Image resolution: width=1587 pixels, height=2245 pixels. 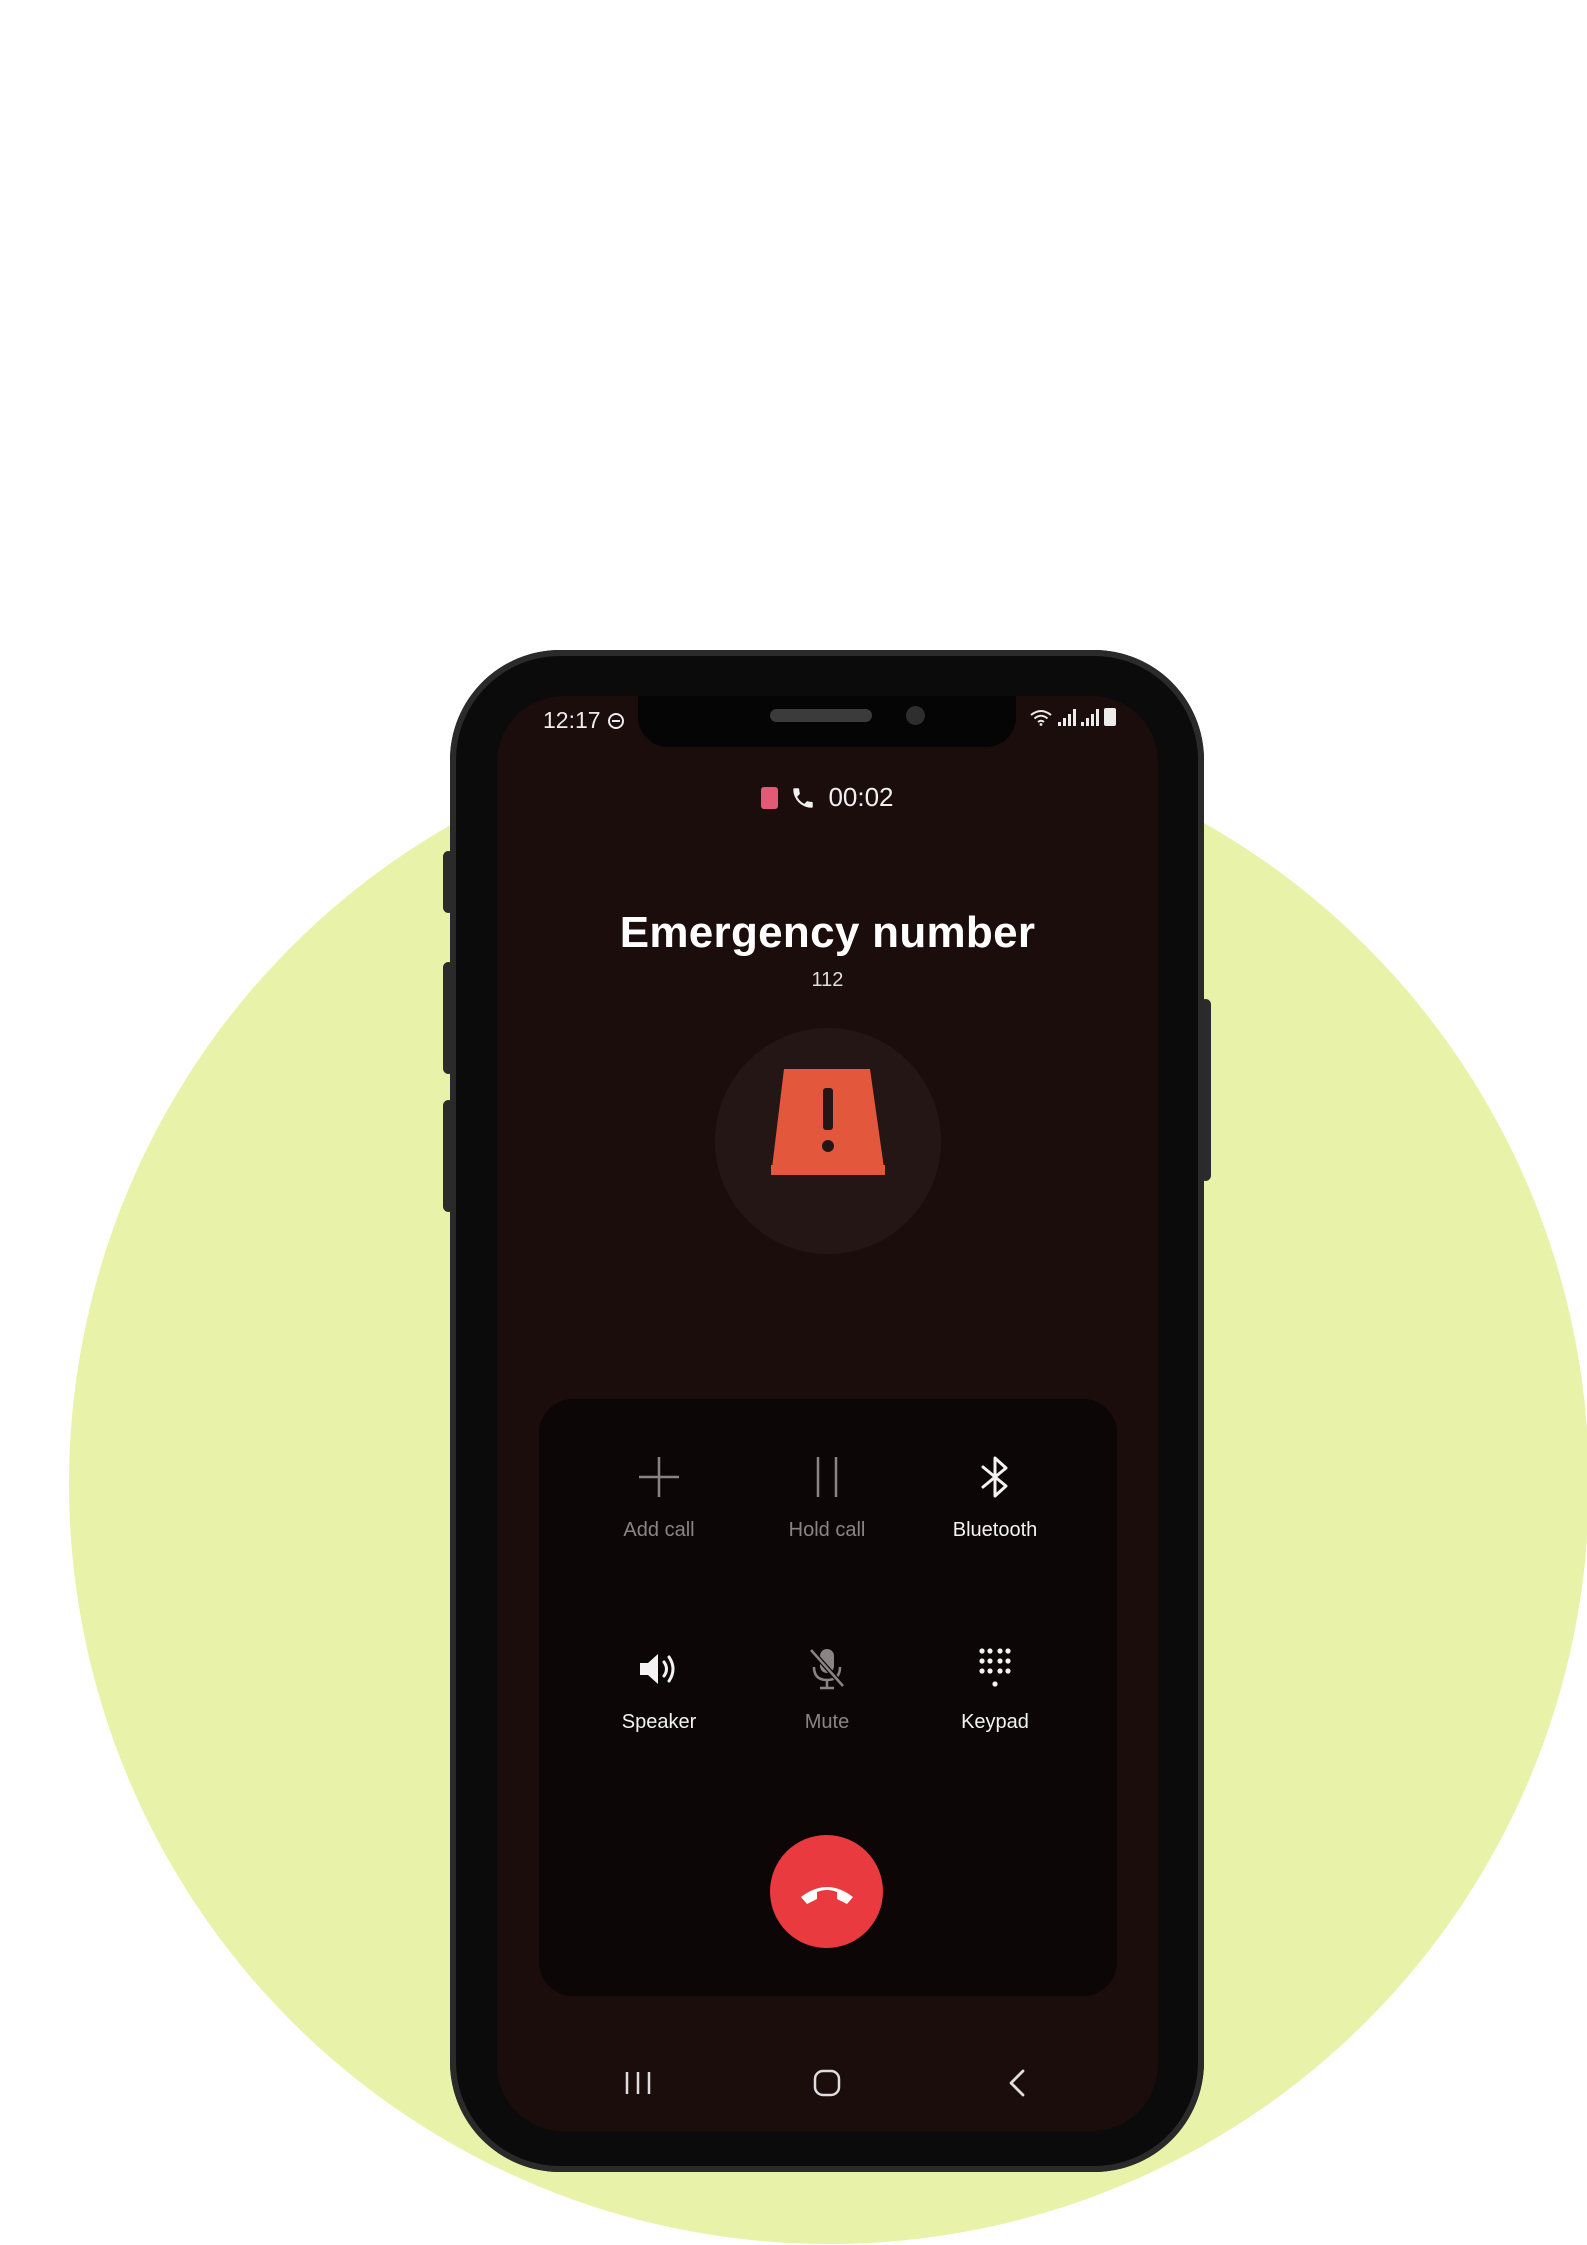 I want to click on end-call-icon, so click(x=826, y=1895).